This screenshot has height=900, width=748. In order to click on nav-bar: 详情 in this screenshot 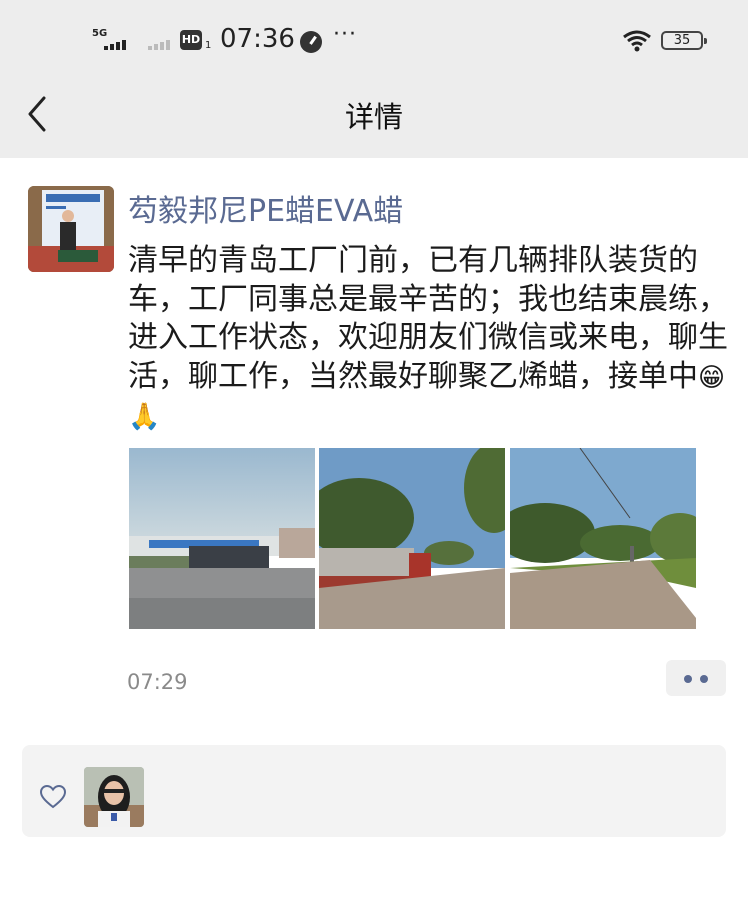, I will do `click(374, 119)`.